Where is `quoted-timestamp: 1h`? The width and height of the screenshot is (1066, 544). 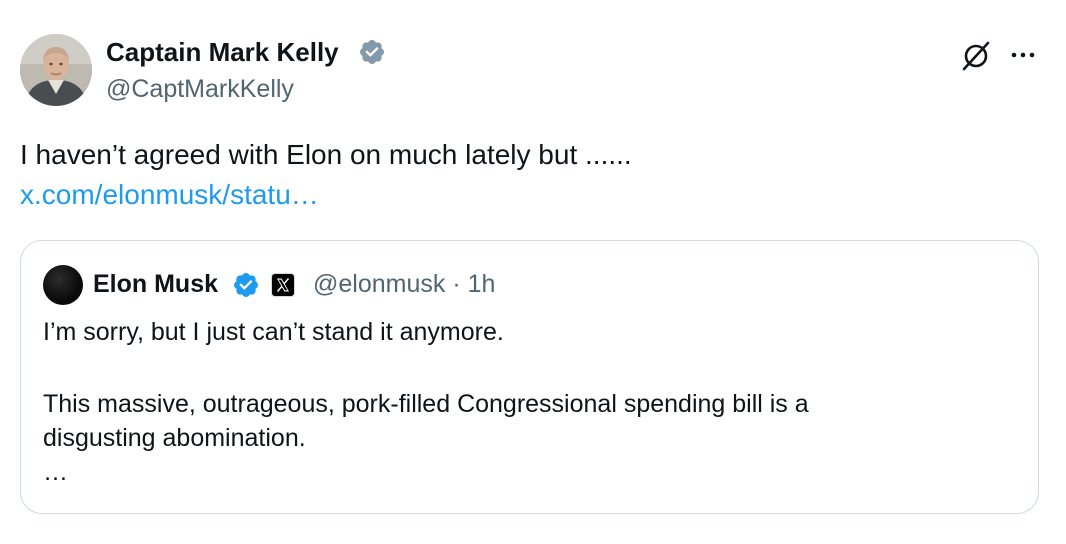 quoted-timestamp: 1h is located at coordinates (482, 284).